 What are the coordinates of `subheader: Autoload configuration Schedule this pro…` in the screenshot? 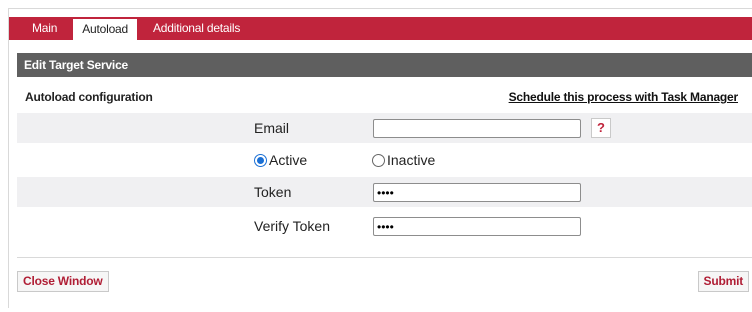 It's located at (384, 98).